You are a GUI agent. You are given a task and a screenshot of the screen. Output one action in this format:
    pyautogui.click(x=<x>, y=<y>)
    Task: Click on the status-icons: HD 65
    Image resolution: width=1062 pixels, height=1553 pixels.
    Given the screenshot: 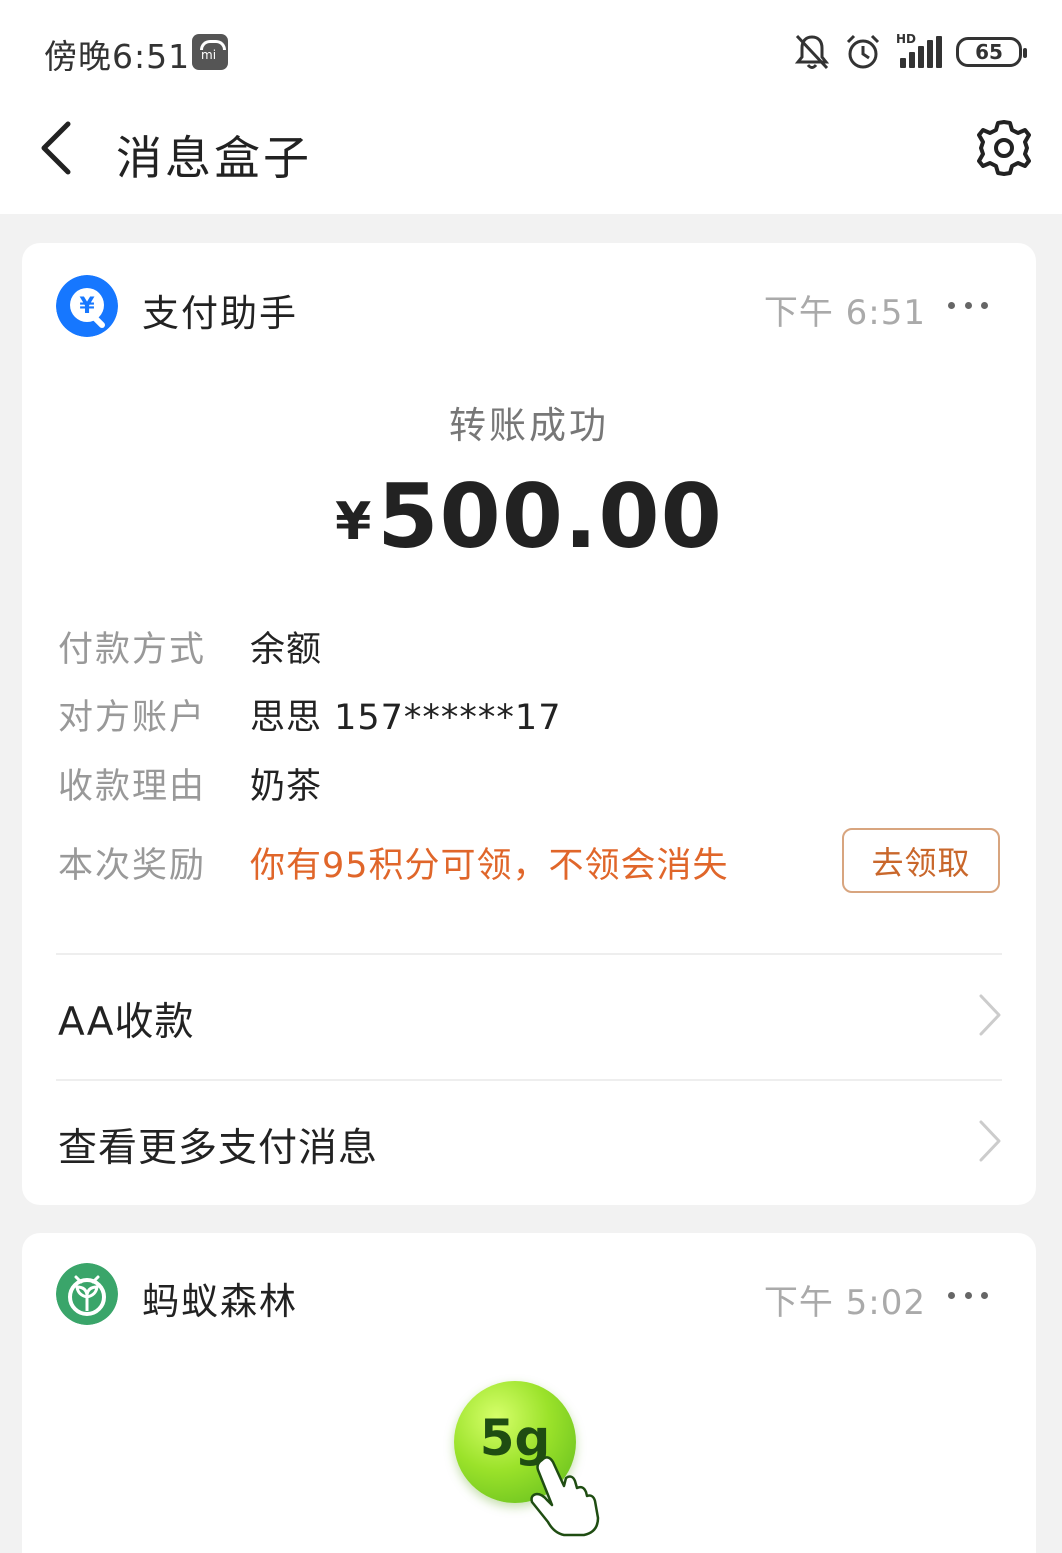 What is the action you would take?
    pyautogui.click(x=910, y=52)
    